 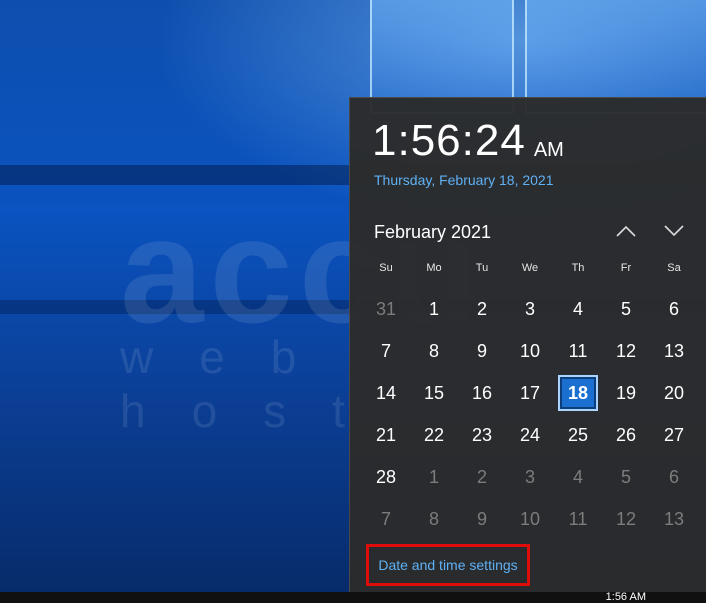 I want to click on calendar-day: 16, so click(x=482, y=393).